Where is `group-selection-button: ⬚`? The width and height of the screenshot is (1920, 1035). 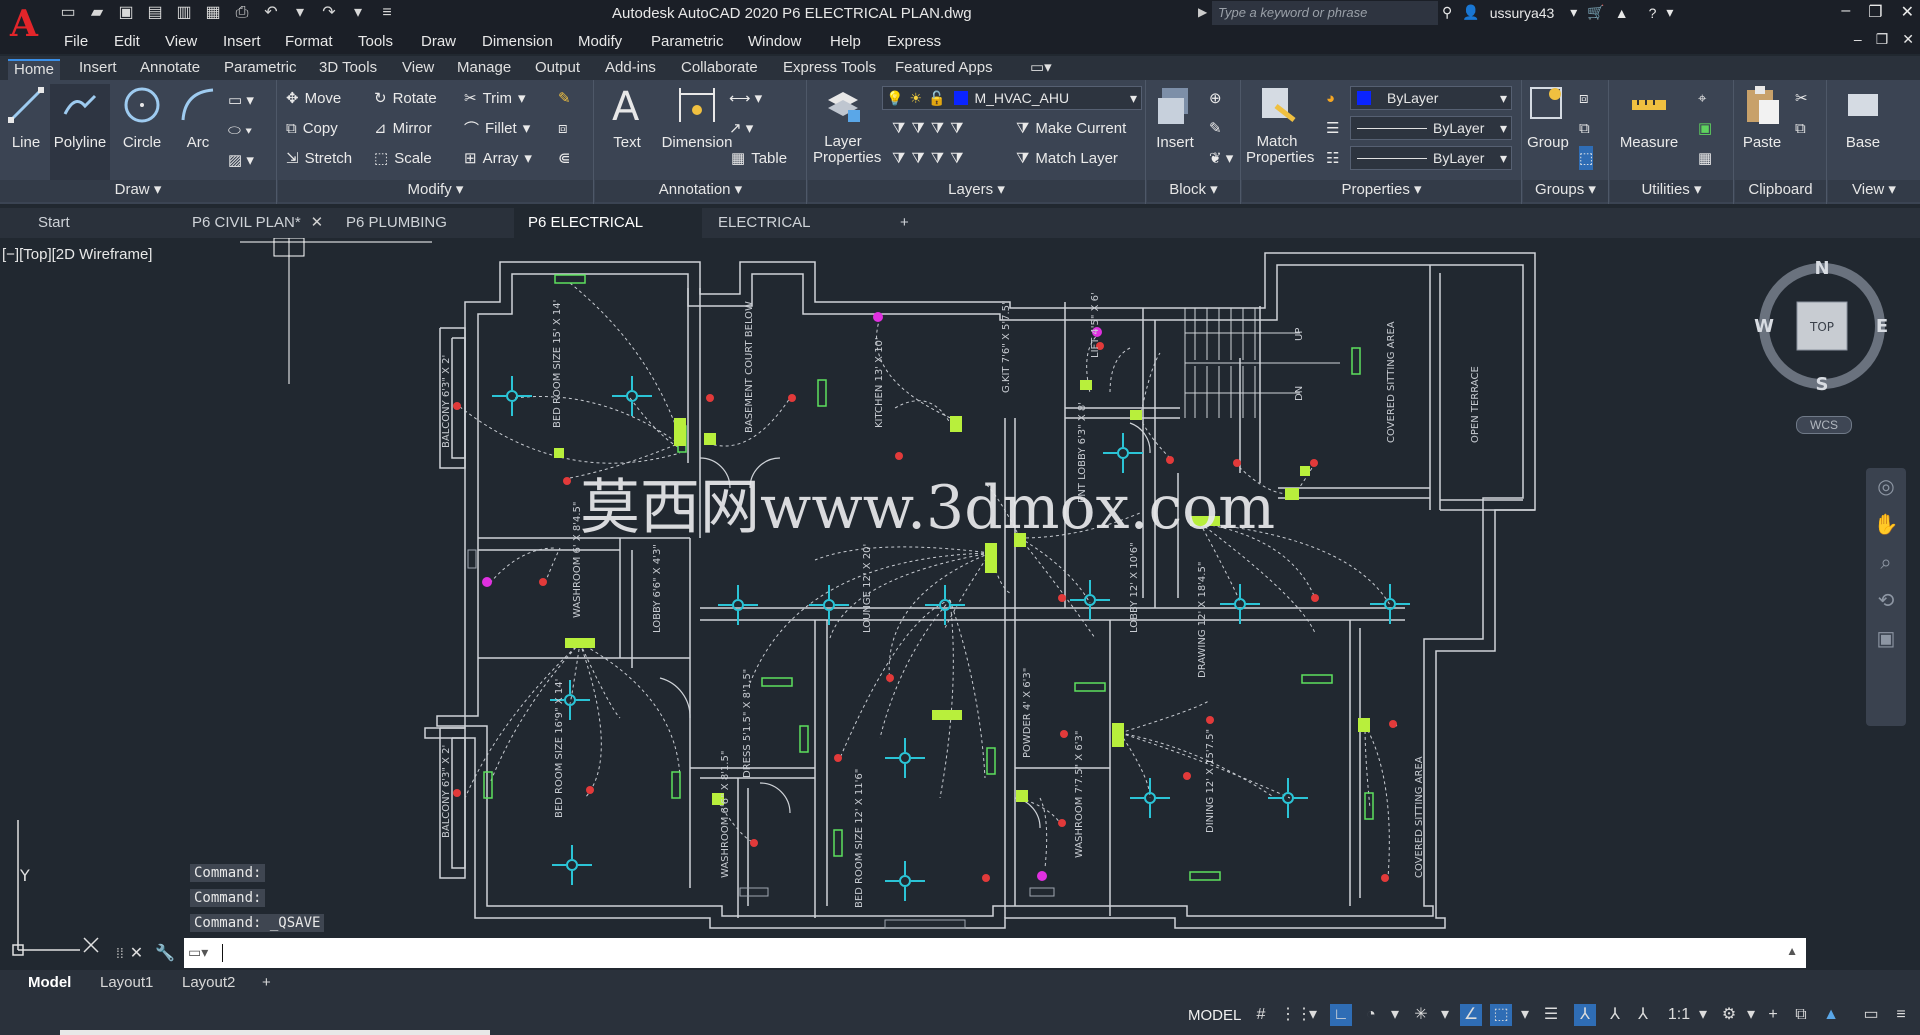 group-selection-button: ⬚ is located at coordinates (1586, 158).